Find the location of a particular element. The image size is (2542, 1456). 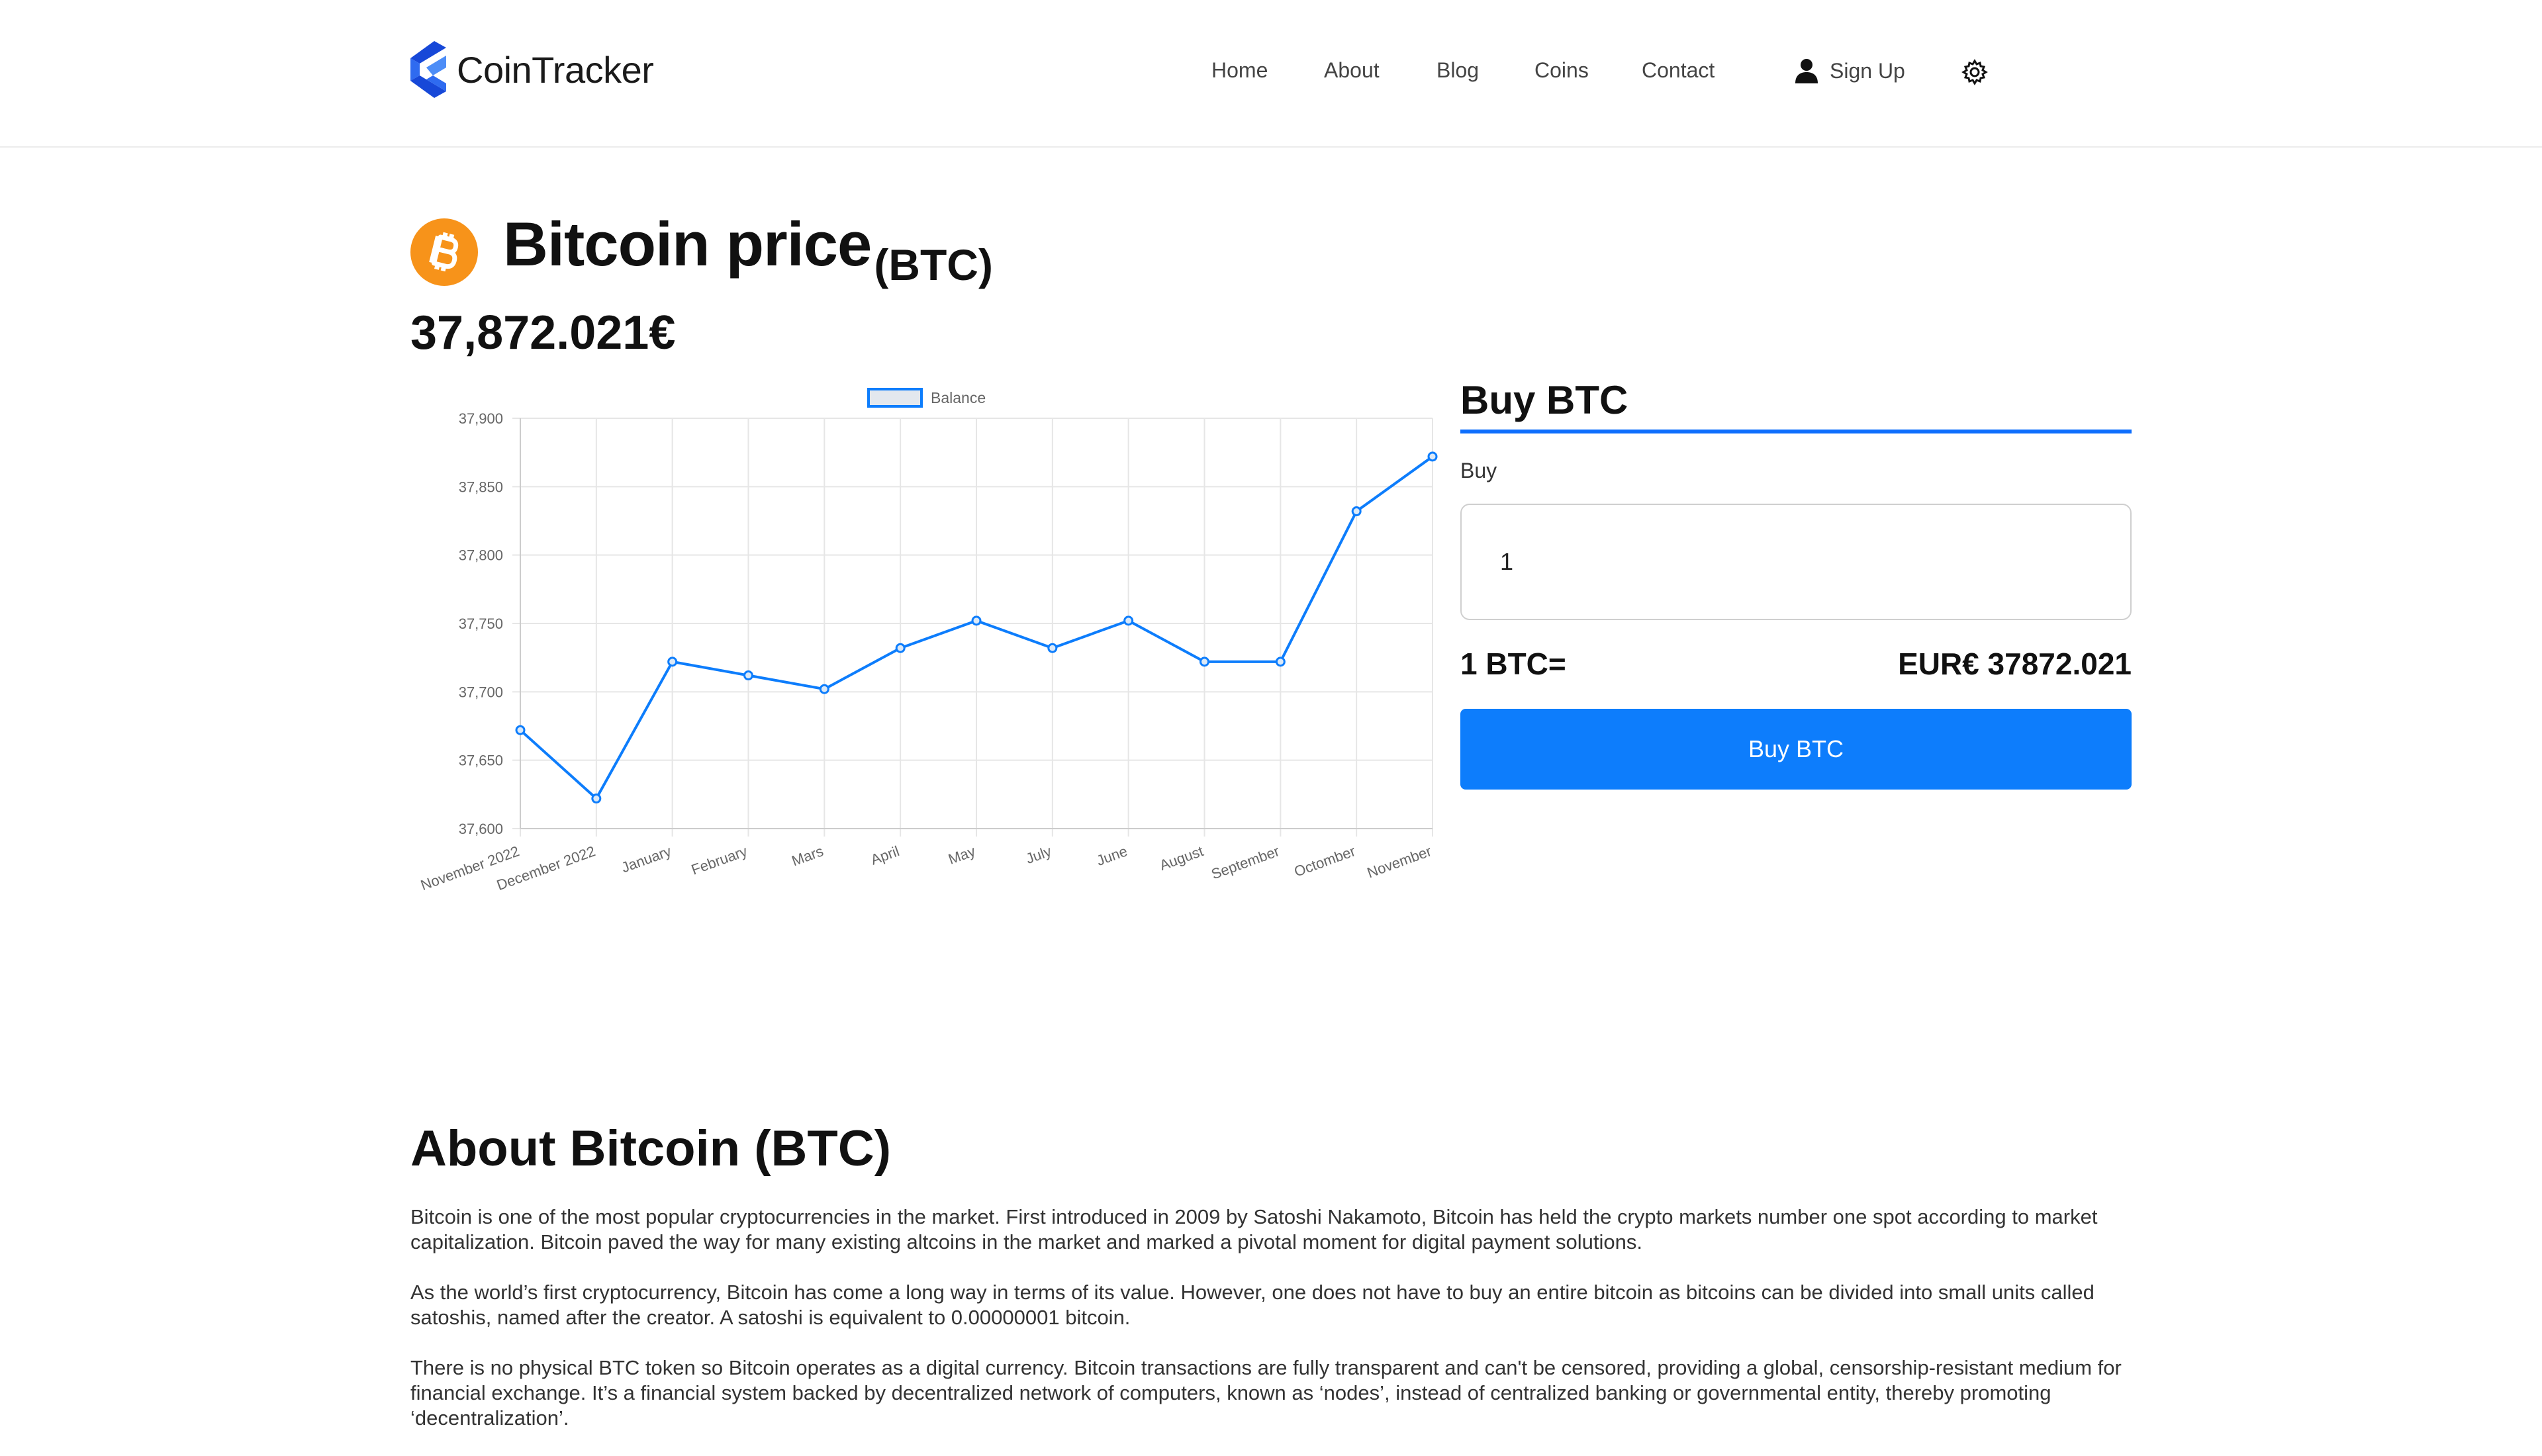

nav-blog: Blog is located at coordinates (1458, 70).